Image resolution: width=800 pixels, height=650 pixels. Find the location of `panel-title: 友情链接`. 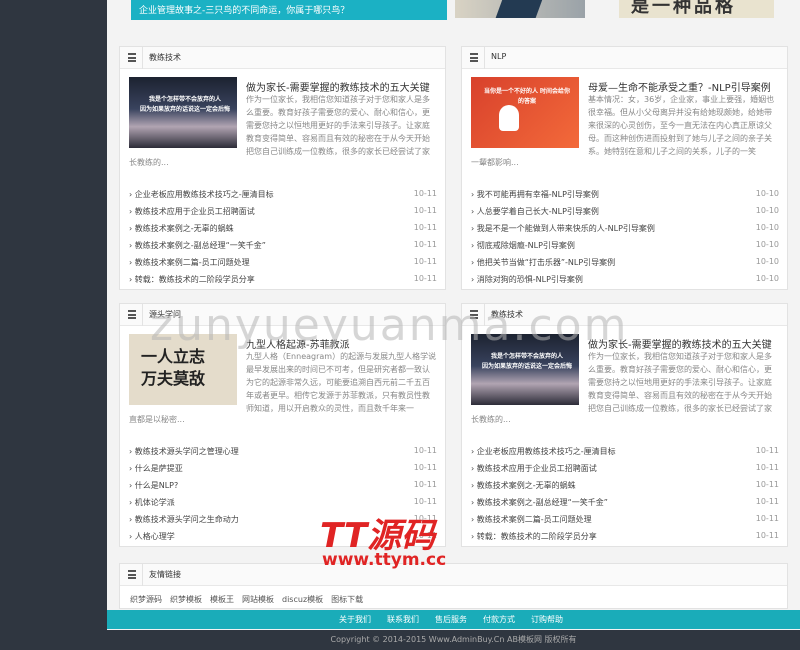

panel-title: 友情链接 is located at coordinates (165, 574).